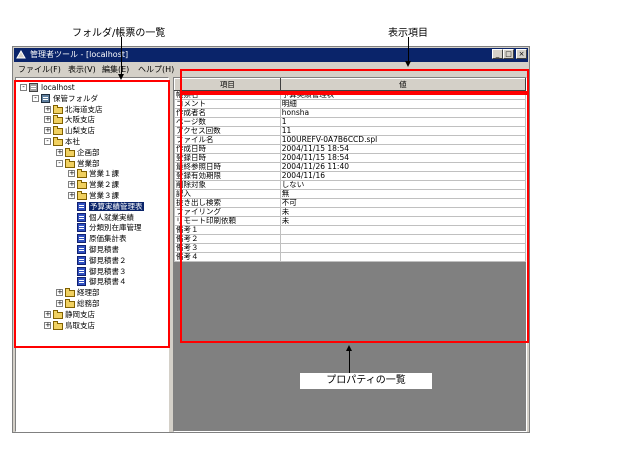 This screenshot has height=453, width=642. I want to click on maximize-button: □, so click(508, 54).